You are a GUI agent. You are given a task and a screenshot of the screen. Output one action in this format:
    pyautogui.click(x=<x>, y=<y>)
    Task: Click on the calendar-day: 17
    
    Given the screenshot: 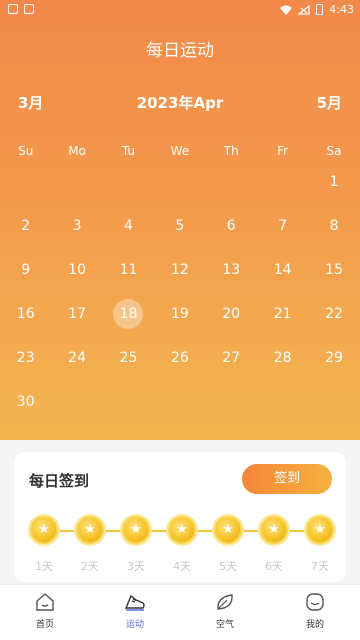 What is the action you would take?
    pyautogui.click(x=76, y=314)
    